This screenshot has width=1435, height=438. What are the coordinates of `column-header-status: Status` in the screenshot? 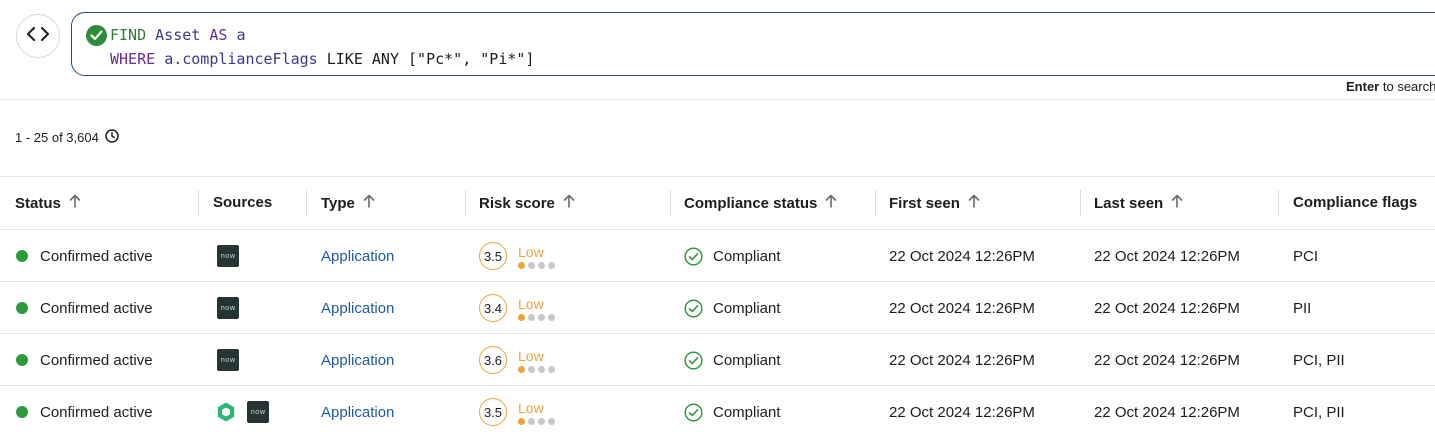 It's located at (48, 203).